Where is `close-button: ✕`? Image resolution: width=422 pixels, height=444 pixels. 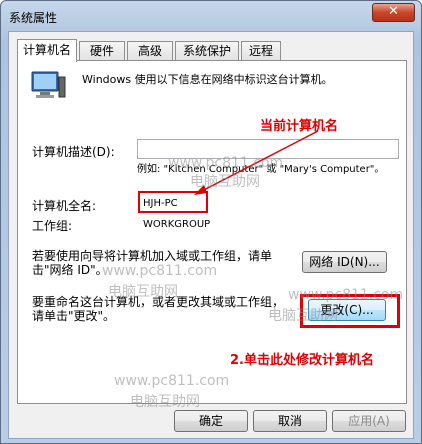
close-button: ✕ is located at coordinates (393, 12).